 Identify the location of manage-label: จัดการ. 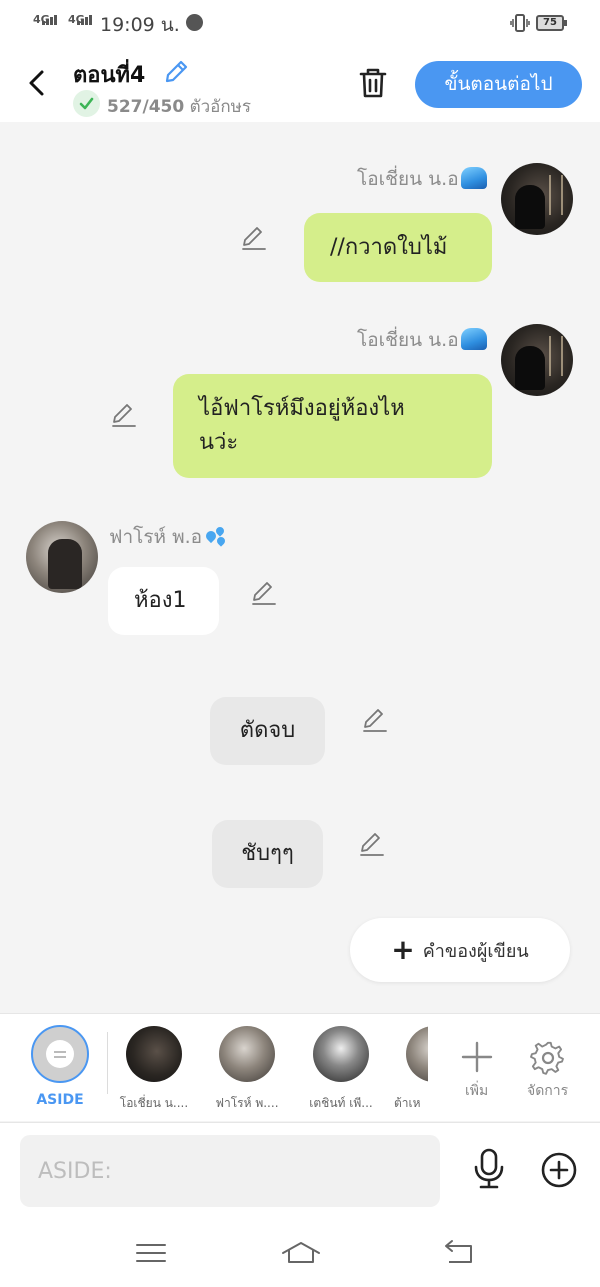
(548, 1091).